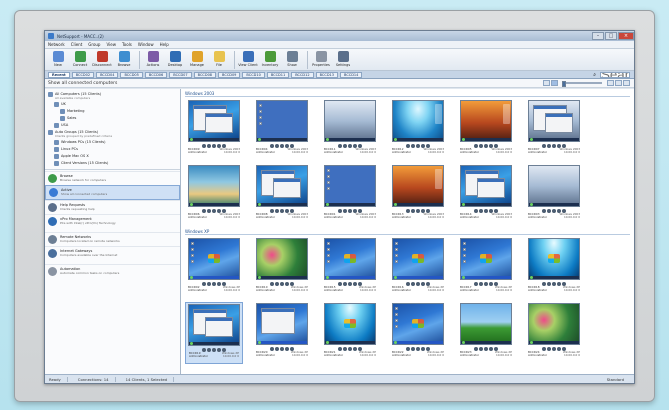 The width and height of the screenshot is (669, 410). Describe the element at coordinates (594, 75) in the screenshot. I see `search-icon: ⌕` at that location.